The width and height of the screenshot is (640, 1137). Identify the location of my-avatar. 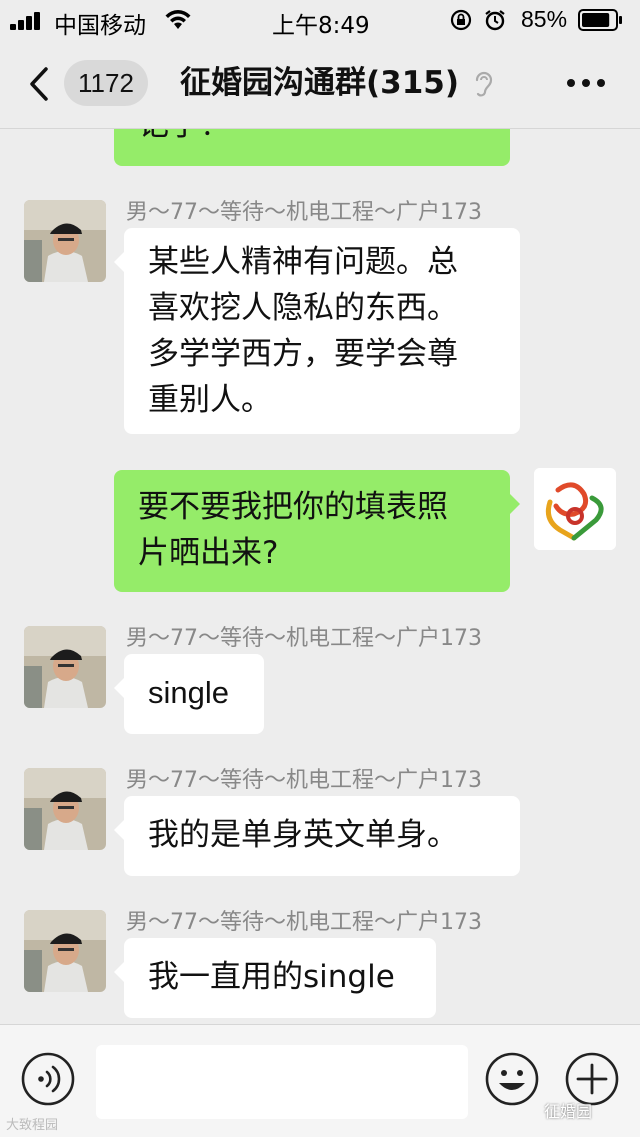
(575, 509).